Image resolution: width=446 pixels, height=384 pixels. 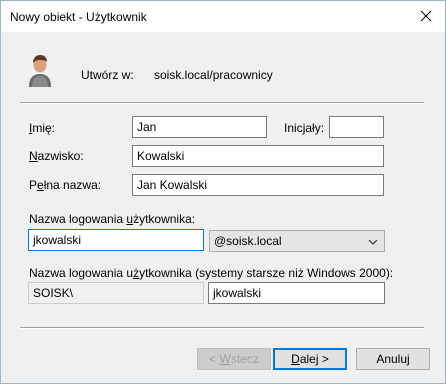 I want to click on domain-dropdown: @soisk.local, so click(x=297, y=241).